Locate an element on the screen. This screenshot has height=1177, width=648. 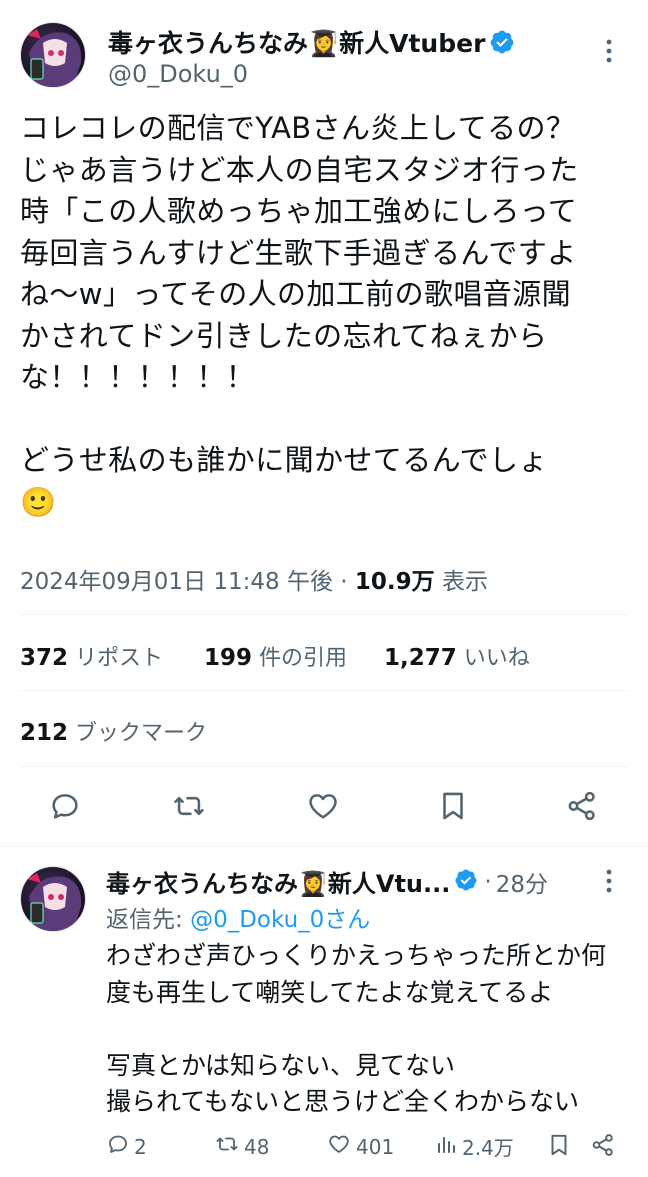
reply-like-icon is located at coordinates (339, 1146).